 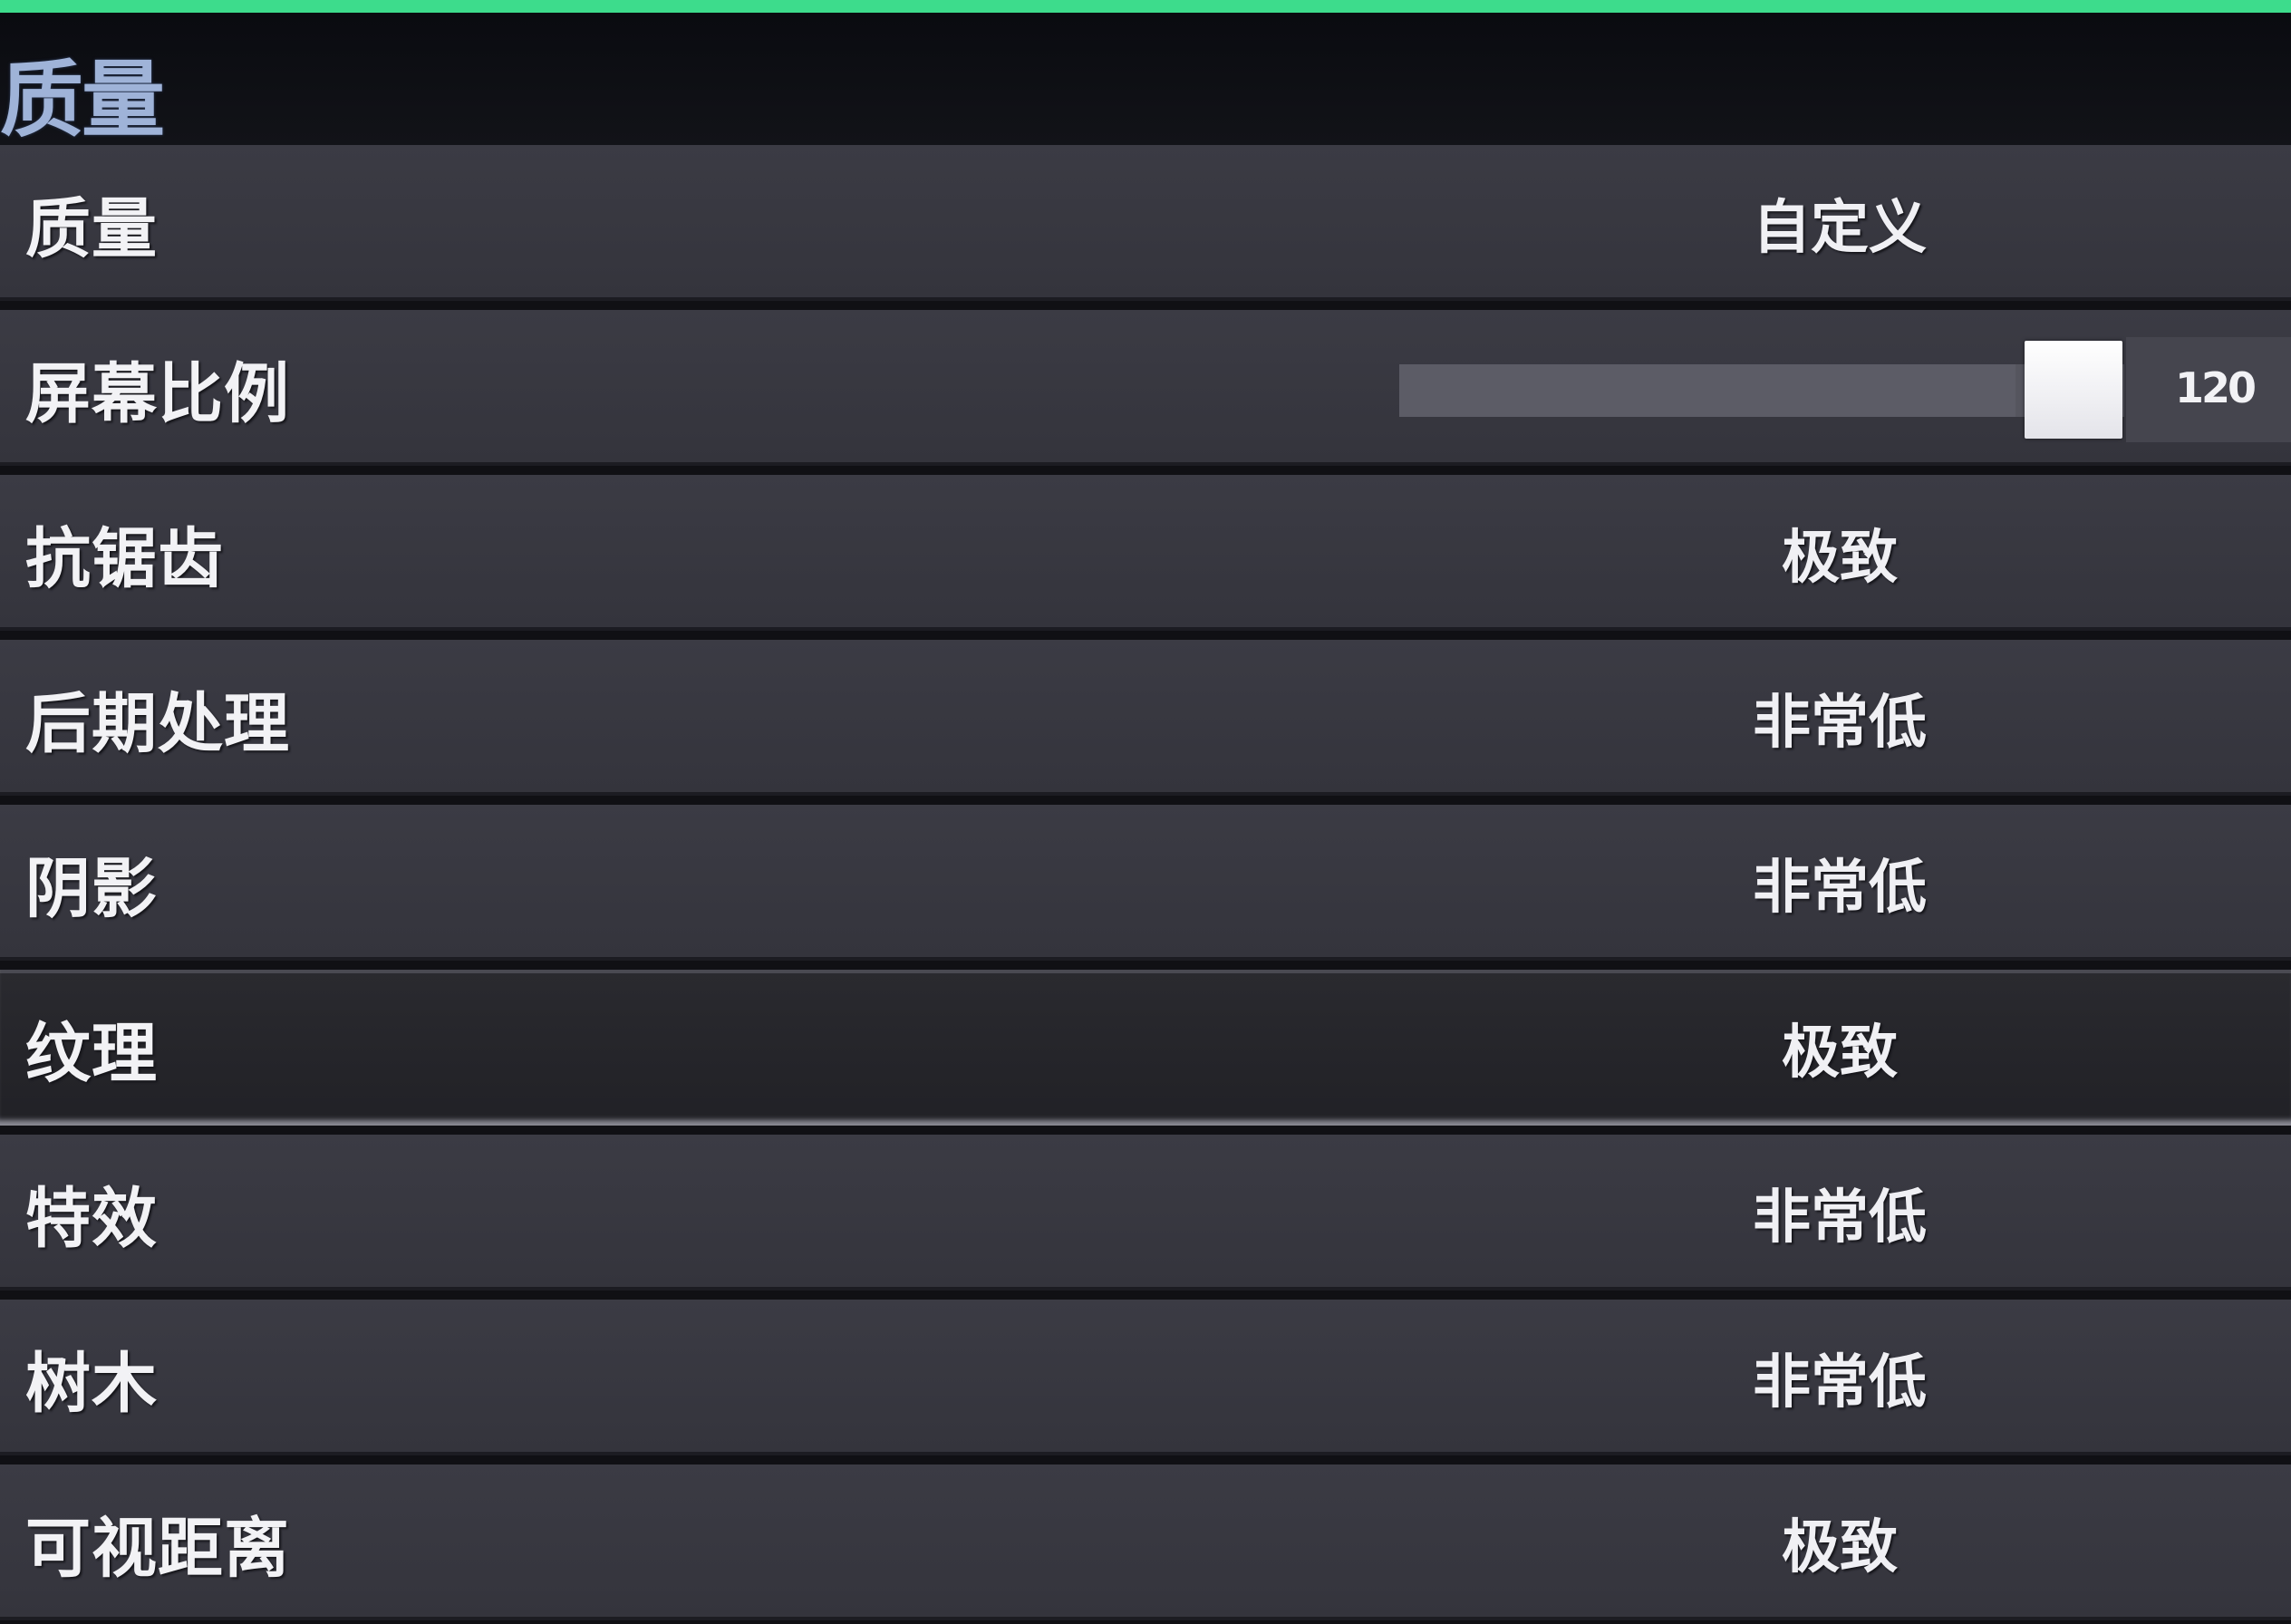 I want to click on setting-label: 树木, so click(x=92, y=1383).